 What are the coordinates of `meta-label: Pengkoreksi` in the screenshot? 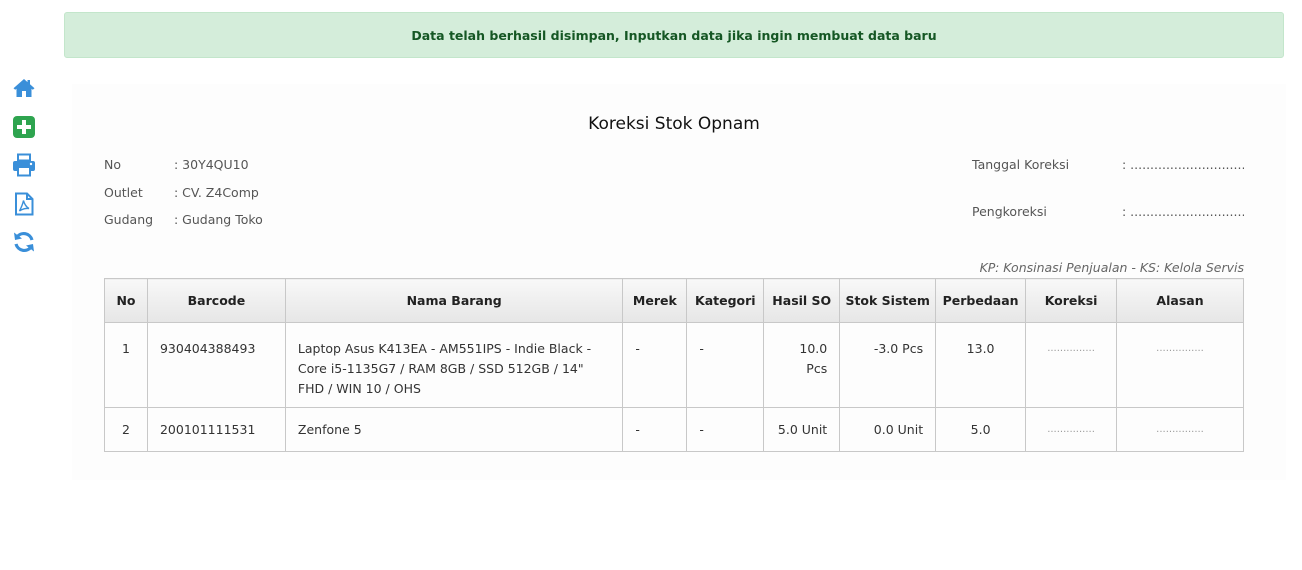 It's located at (1009, 211).